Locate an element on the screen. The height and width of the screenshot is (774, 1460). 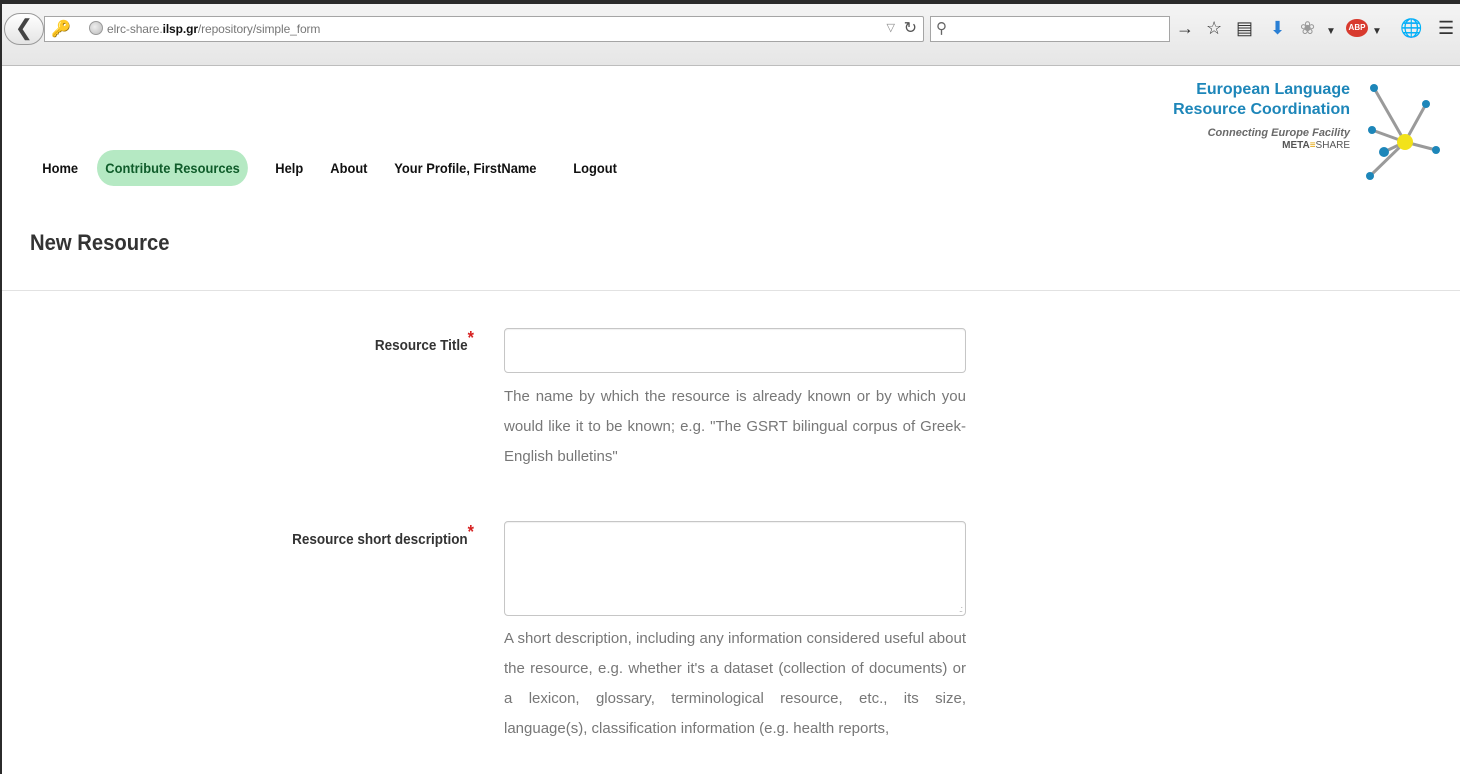
reload-icon: ↻ is located at coordinates (910, 28).